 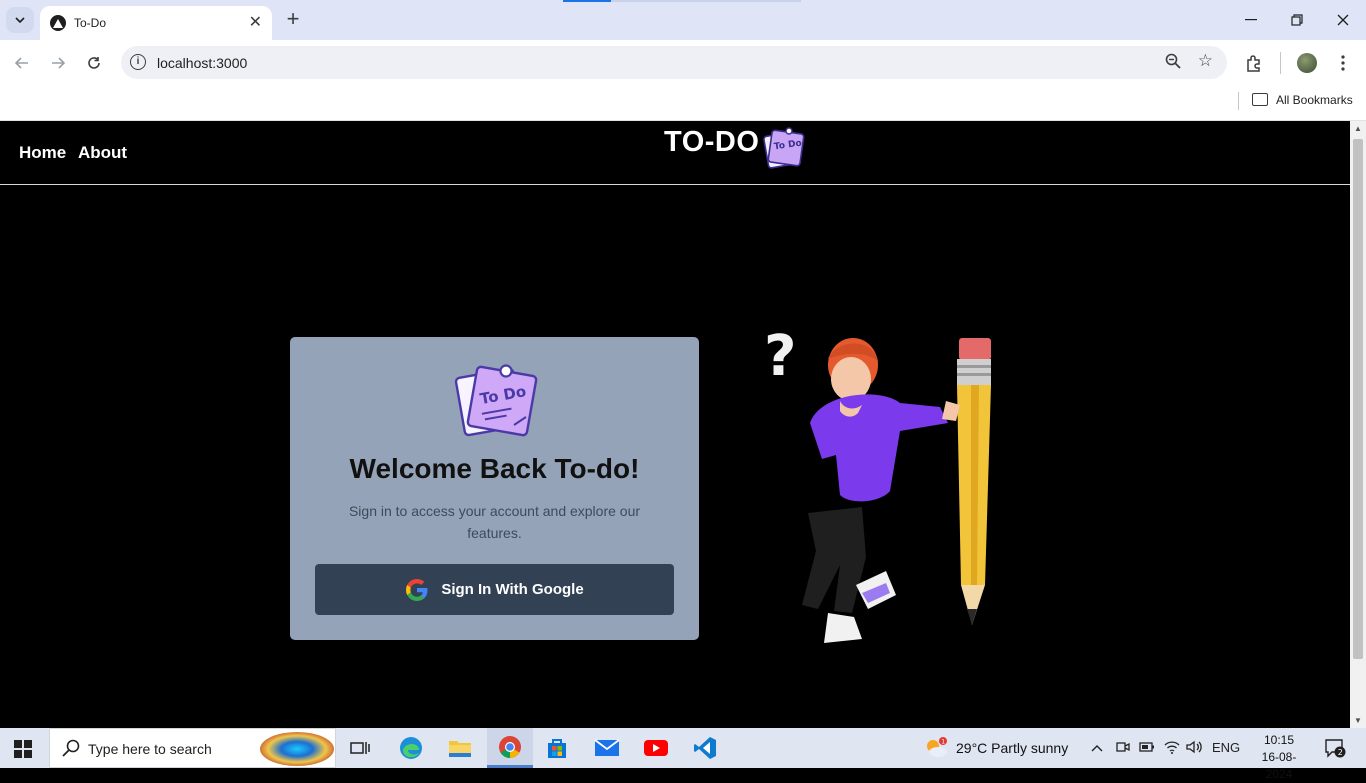 What do you see at coordinates (780, 356) in the screenshot?
I see `question-mark-icon: ?` at bounding box center [780, 356].